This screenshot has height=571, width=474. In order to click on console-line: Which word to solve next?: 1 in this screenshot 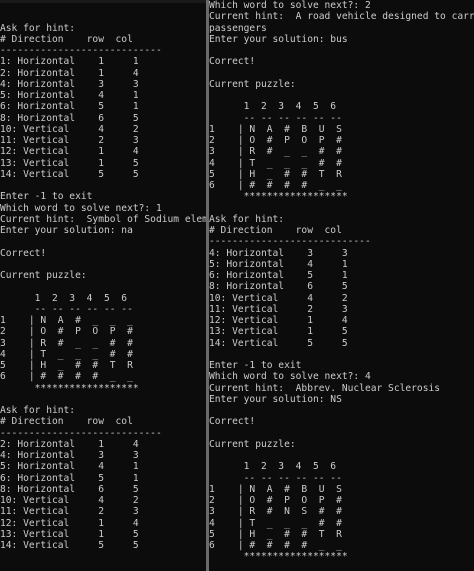, I will do `click(81, 208)`.